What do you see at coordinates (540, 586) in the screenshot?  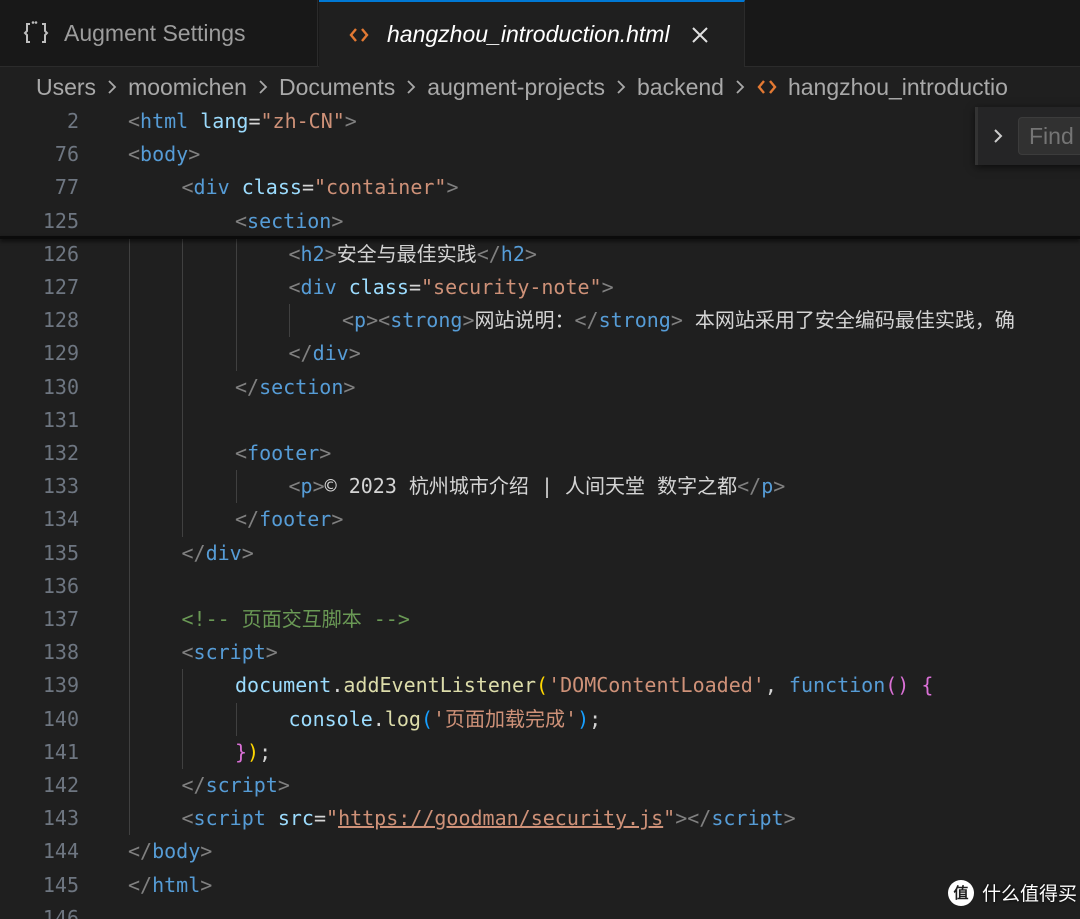 I see `code-line: 136` at bounding box center [540, 586].